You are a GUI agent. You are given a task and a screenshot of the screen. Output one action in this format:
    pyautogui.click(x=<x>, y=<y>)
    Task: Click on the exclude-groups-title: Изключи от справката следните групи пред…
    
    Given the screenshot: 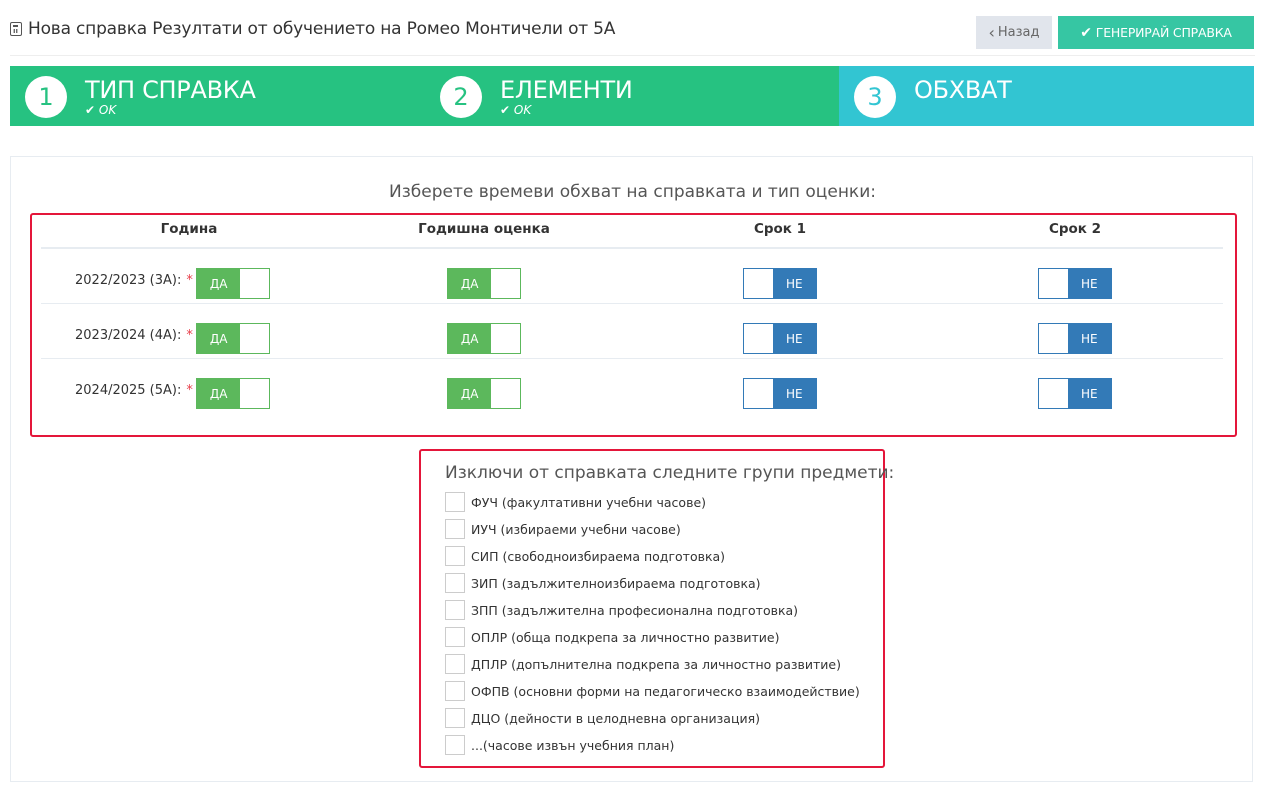 What is the action you would take?
    pyautogui.click(x=670, y=473)
    